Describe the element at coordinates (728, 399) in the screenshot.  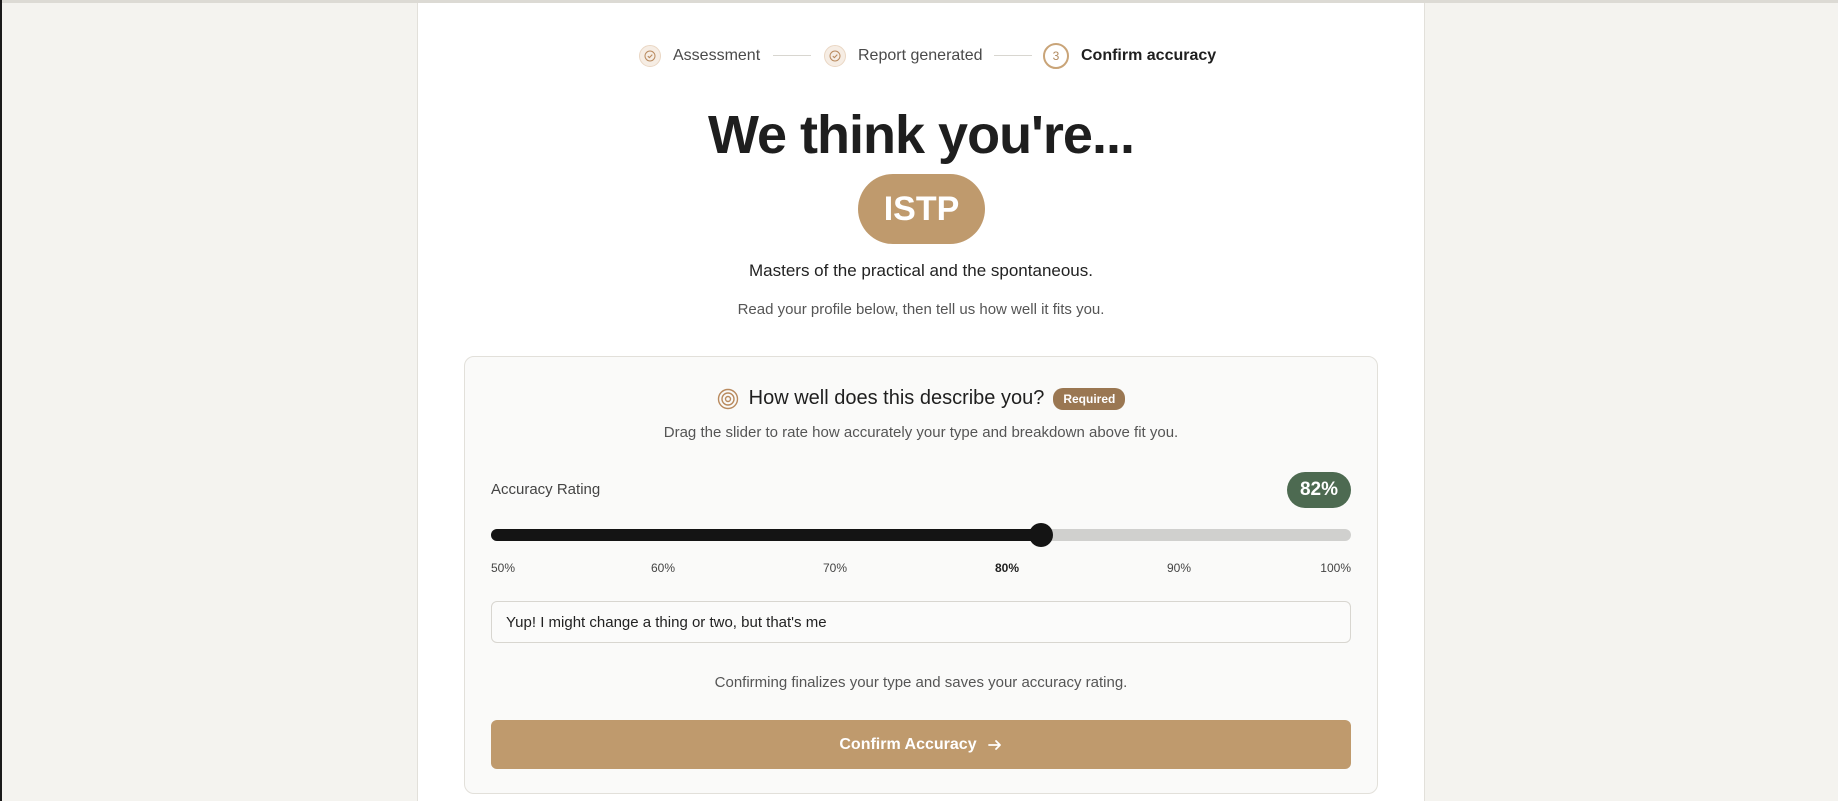
I see `target-icon` at that location.